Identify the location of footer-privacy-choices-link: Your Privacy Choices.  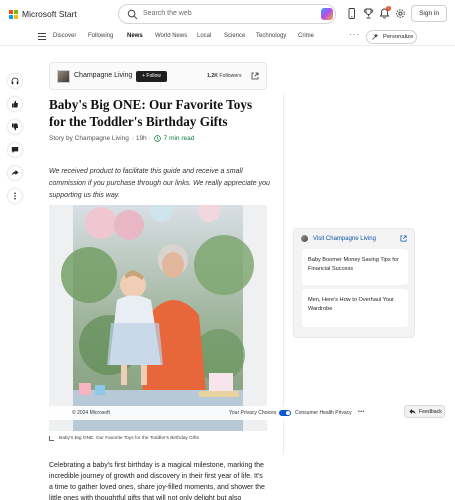
(252, 413).